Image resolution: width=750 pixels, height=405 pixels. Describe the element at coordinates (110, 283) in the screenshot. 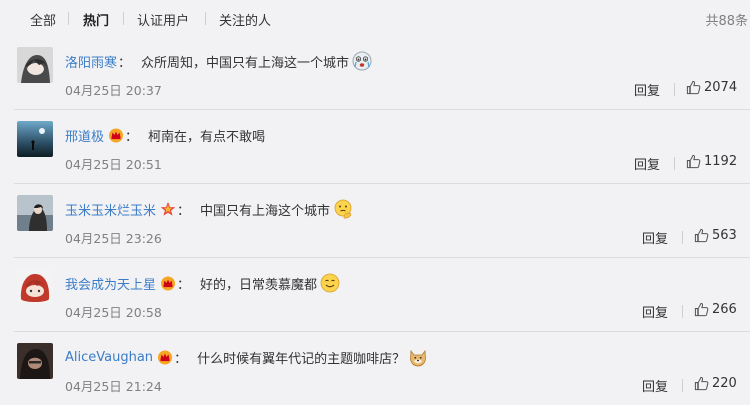

I see `username: 我会成为天上星` at that location.